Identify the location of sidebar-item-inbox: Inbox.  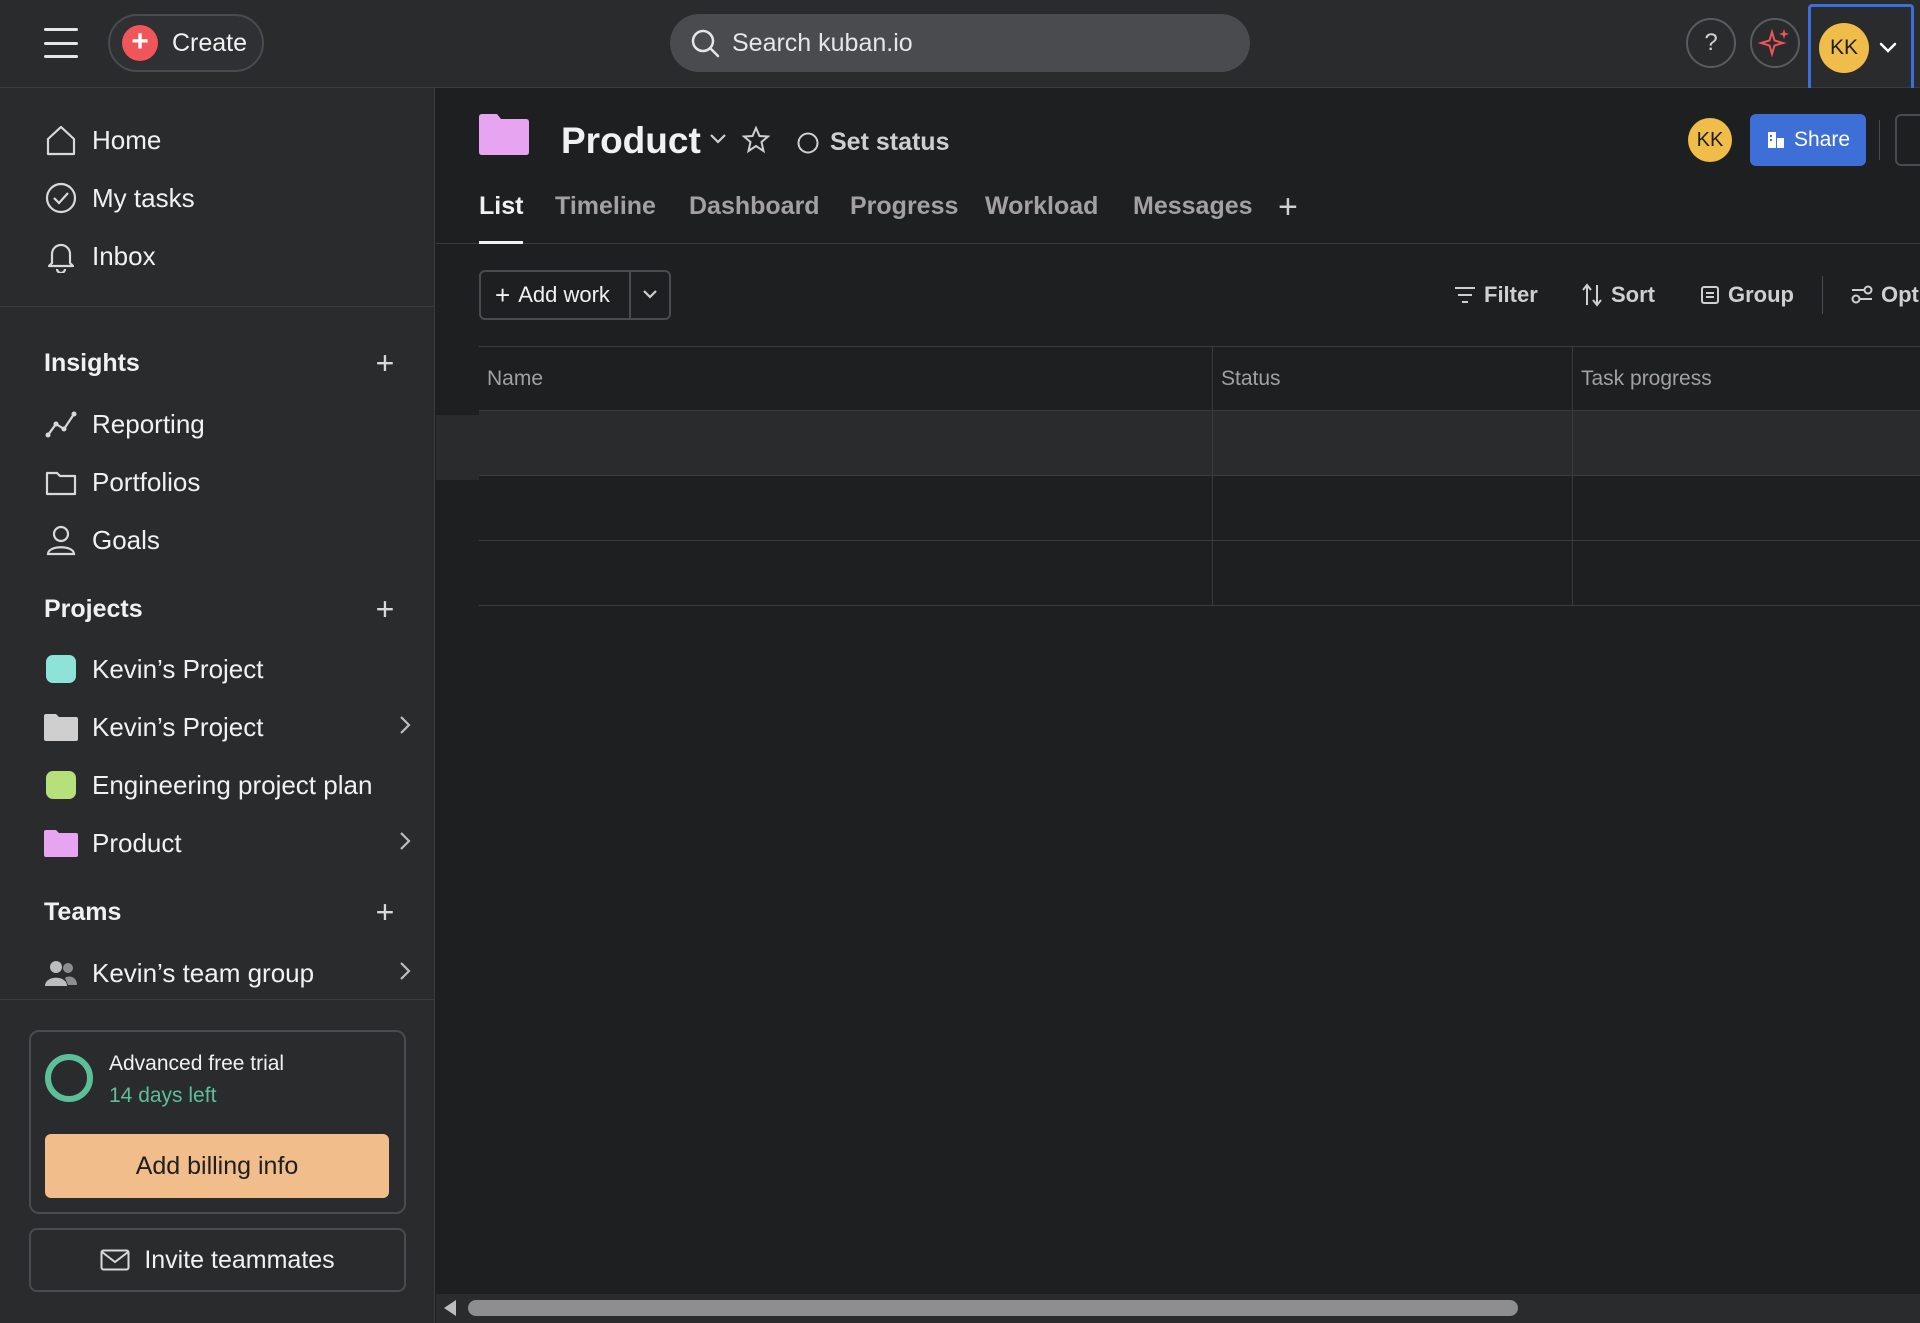
(227, 256).